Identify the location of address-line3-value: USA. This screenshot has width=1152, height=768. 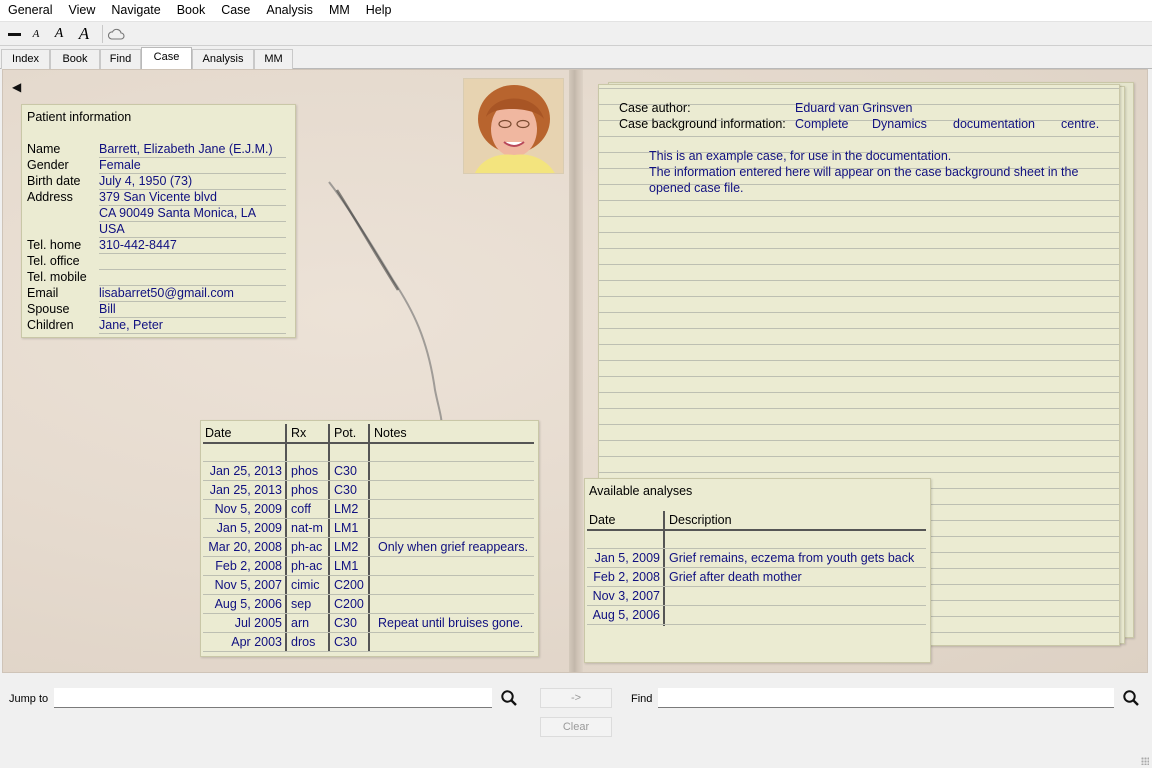
(112, 229).